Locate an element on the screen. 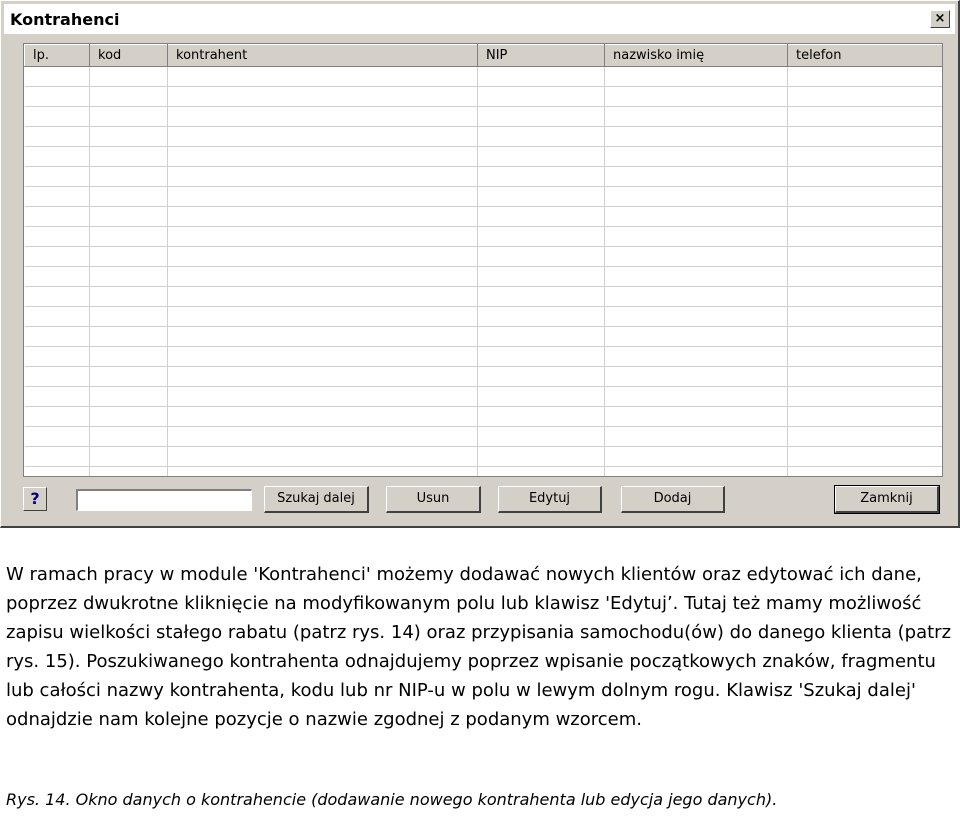 The height and width of the screenshot is (817, 960). search-input is located at coordinates (164, 500).